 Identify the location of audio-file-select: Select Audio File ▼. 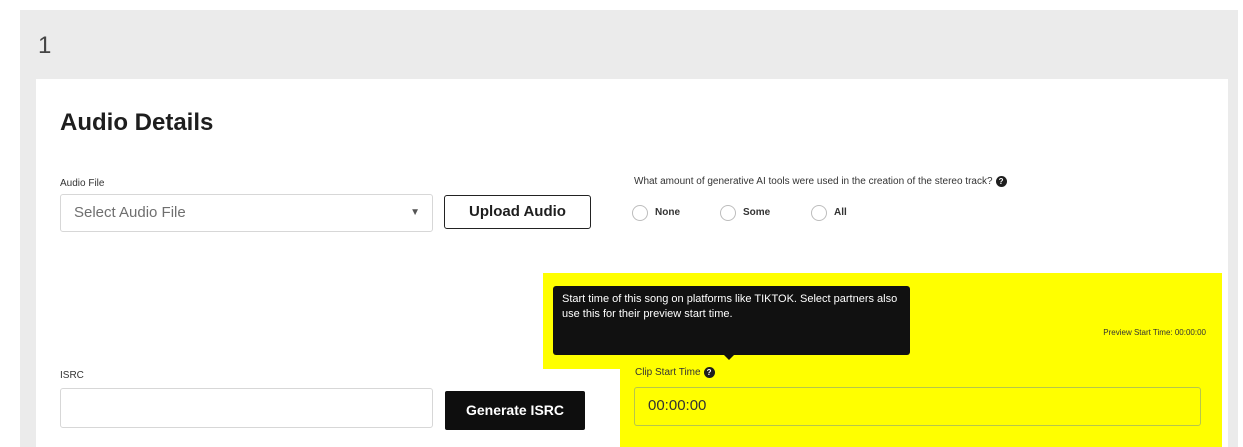
(246, 213).